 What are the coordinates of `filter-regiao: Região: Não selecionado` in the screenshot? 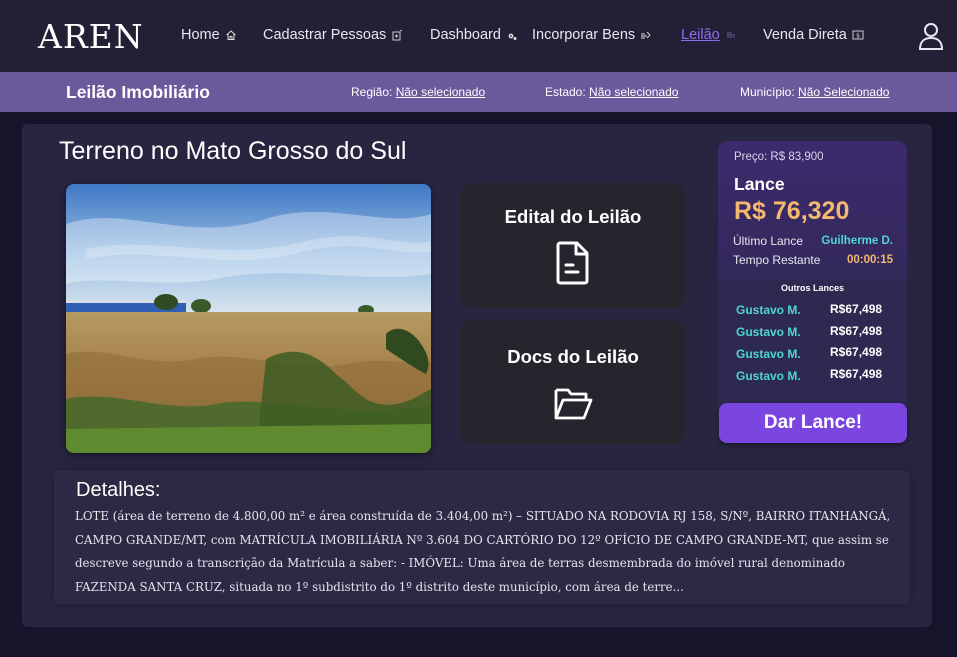 It's located at (418, 92).